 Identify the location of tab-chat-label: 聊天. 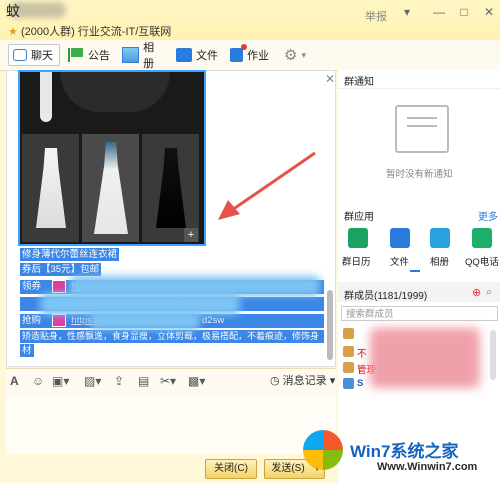
(42, 56).